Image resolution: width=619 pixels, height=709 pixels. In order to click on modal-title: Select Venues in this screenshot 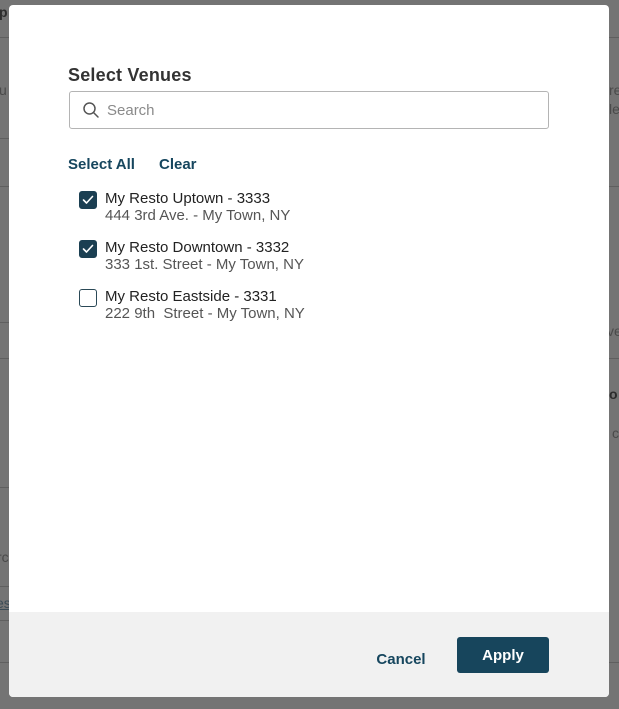, I will do `click(130, 75)`.